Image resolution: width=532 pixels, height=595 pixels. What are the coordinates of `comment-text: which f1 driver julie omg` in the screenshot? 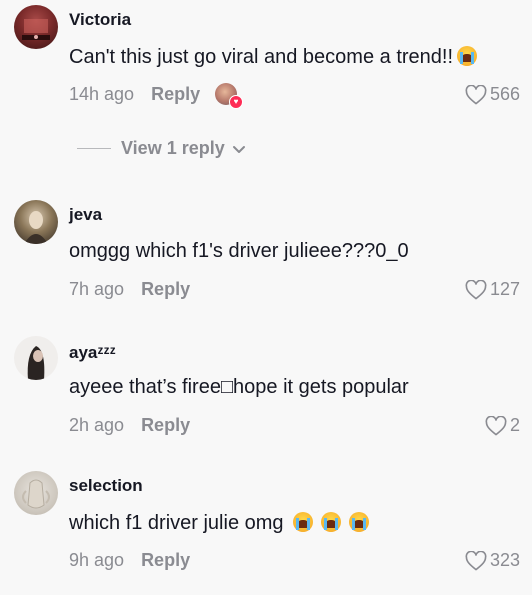 It's located at (219, 523).